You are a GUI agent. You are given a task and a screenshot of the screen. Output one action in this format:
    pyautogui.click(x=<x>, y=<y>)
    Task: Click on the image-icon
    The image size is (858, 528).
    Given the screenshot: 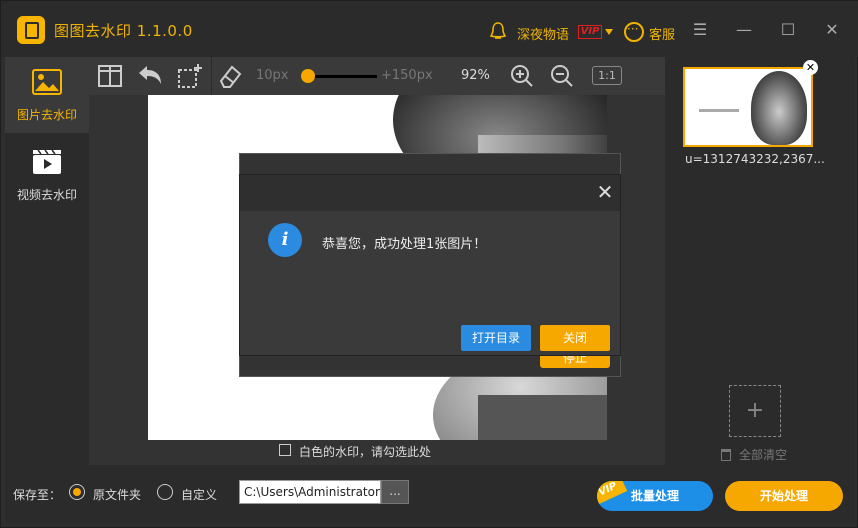 What is the action you would take?
    pyautogui.click(x=47, y=82)
    